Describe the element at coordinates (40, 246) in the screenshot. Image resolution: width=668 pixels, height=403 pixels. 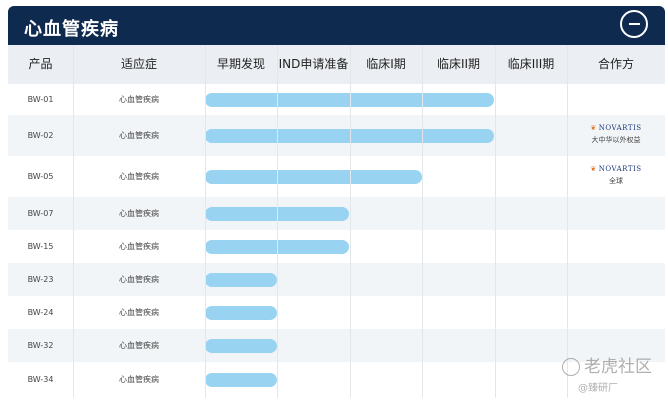
I see `product-code: BW-15` at that location.